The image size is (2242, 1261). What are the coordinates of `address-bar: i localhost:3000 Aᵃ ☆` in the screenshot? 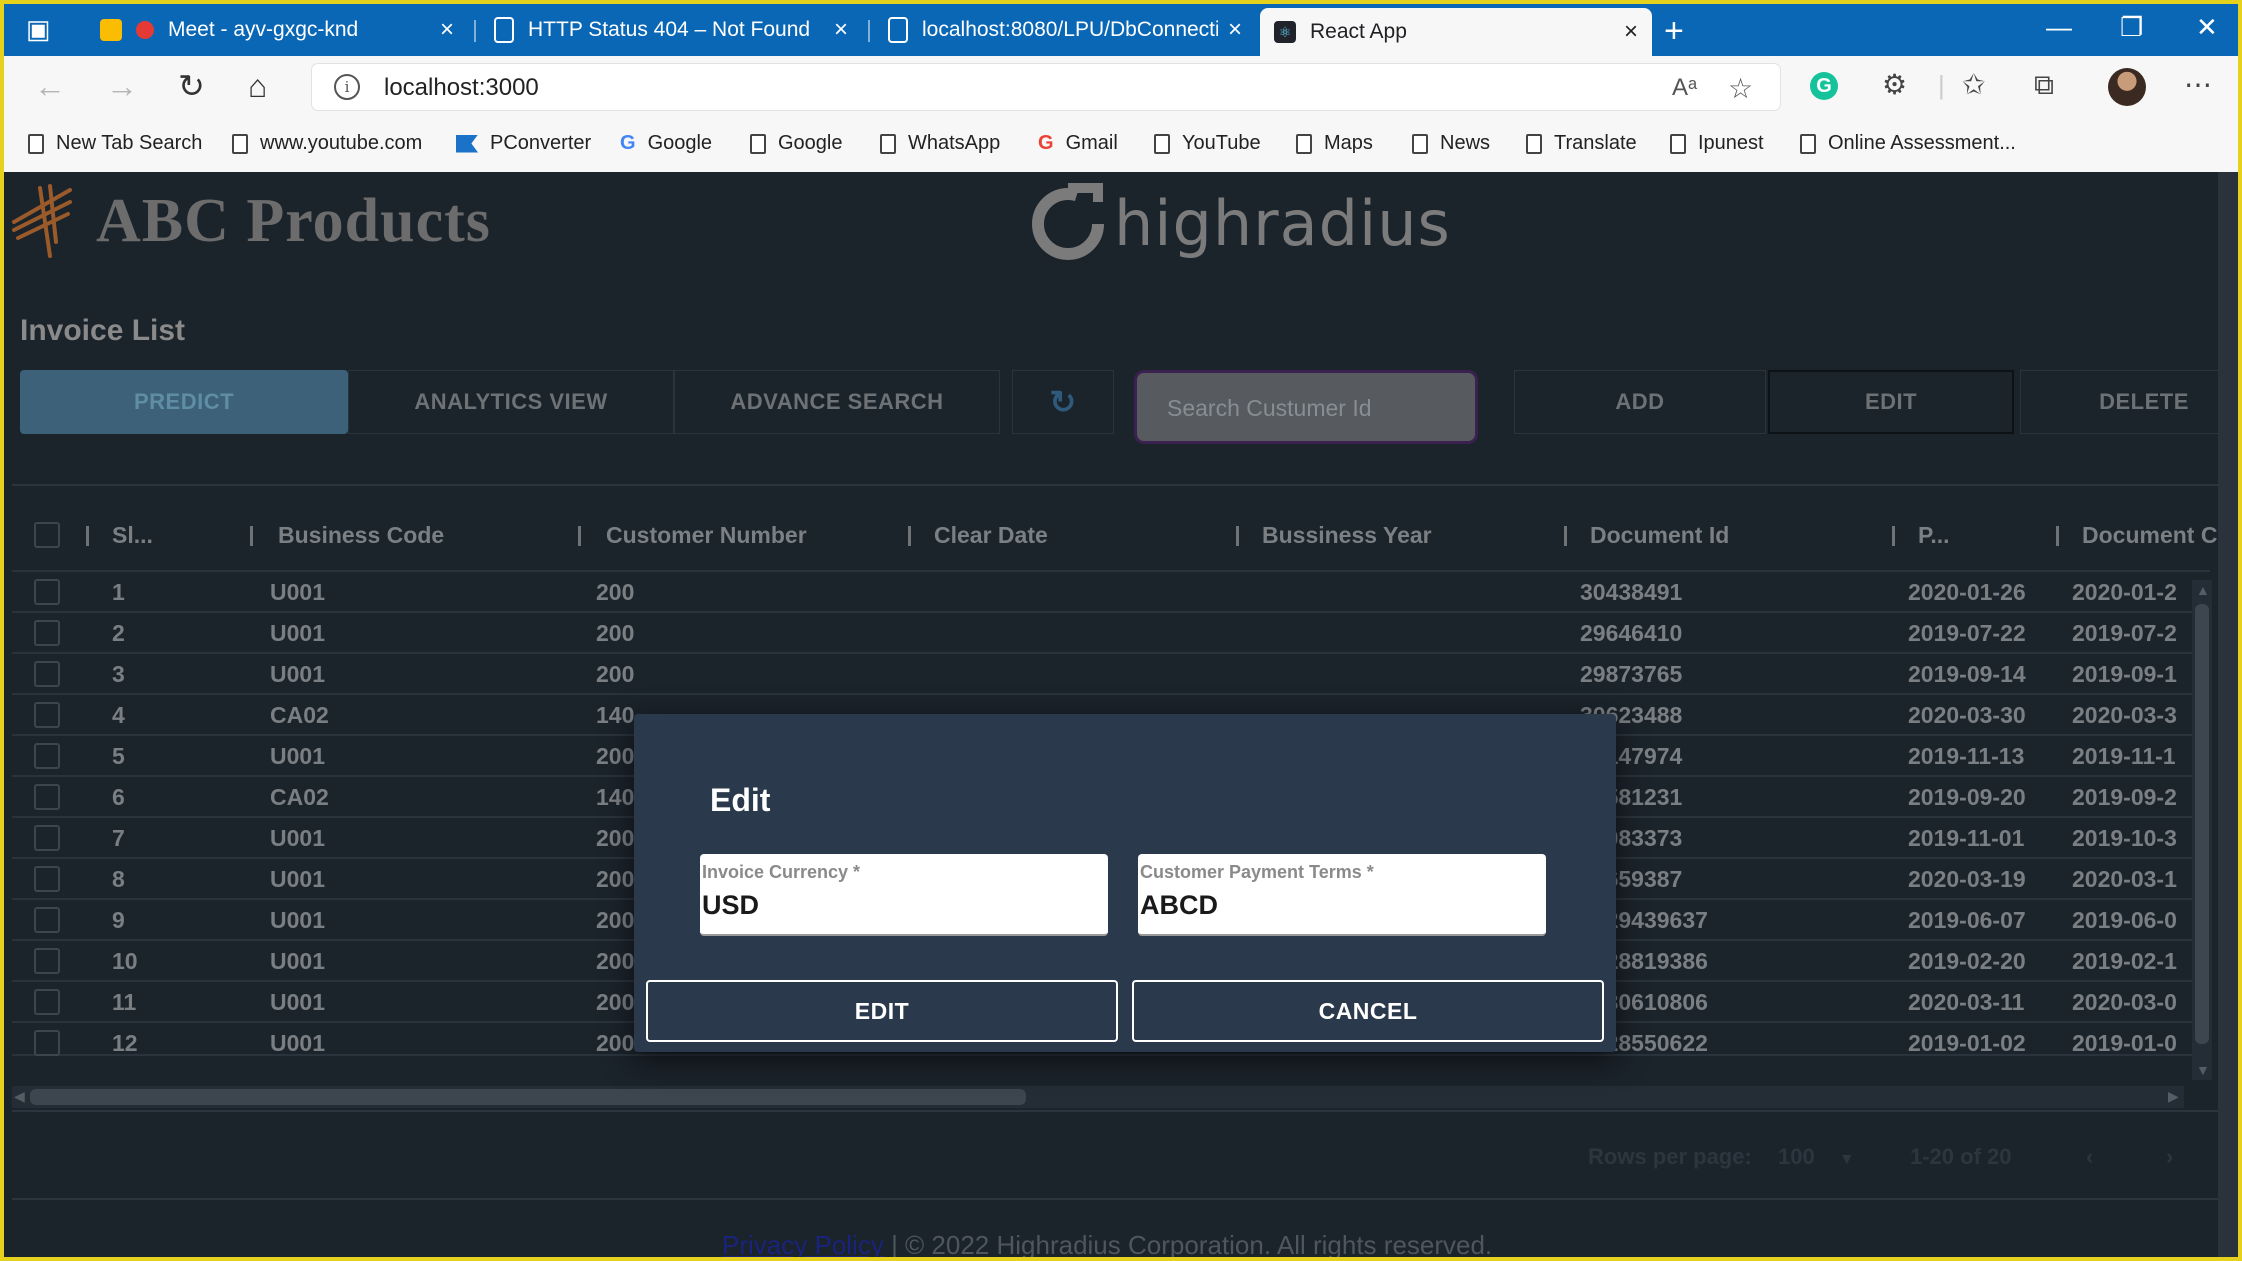 It's located at (1046, 87).